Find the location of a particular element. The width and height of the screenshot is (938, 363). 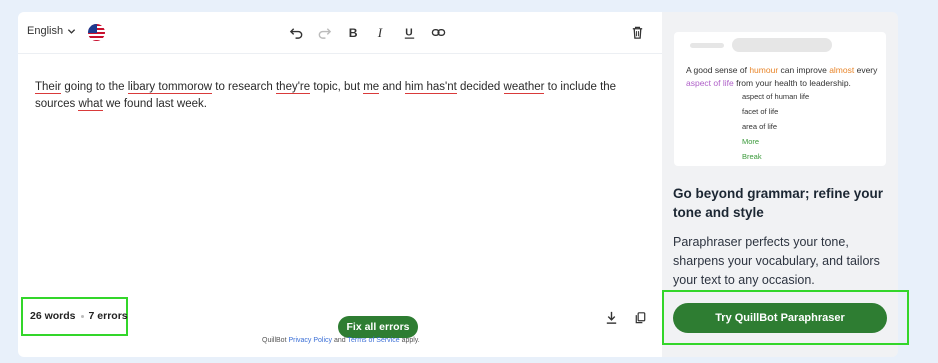

language-label: English is located at coordinates (45, 31).